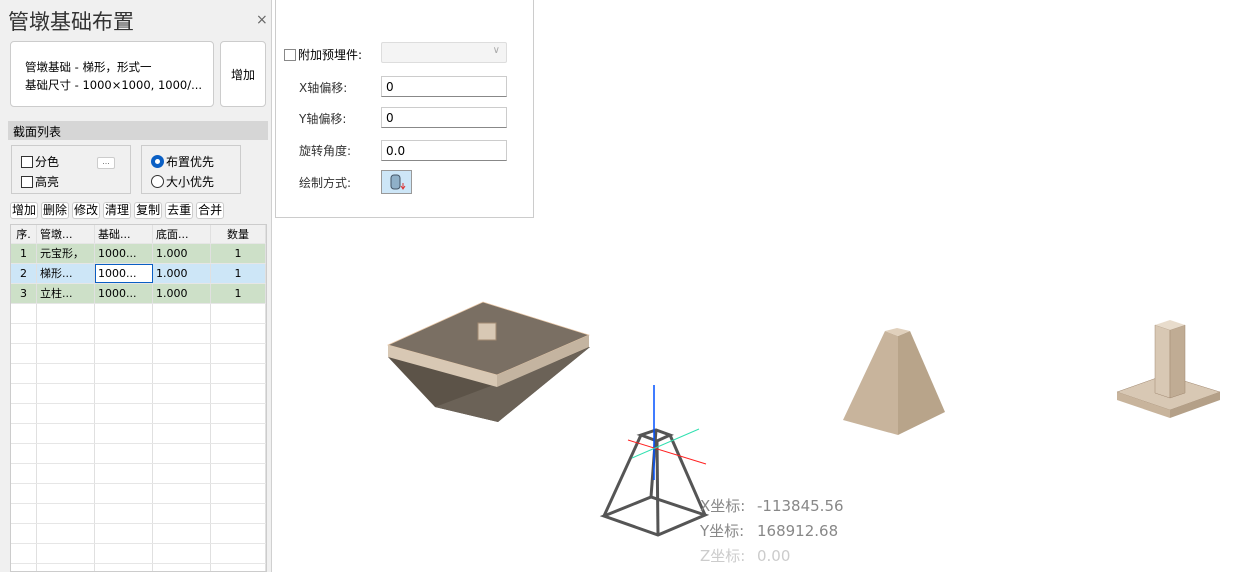  I want to click on z-coord: Z坐标: 0.00, so click(745, 556).